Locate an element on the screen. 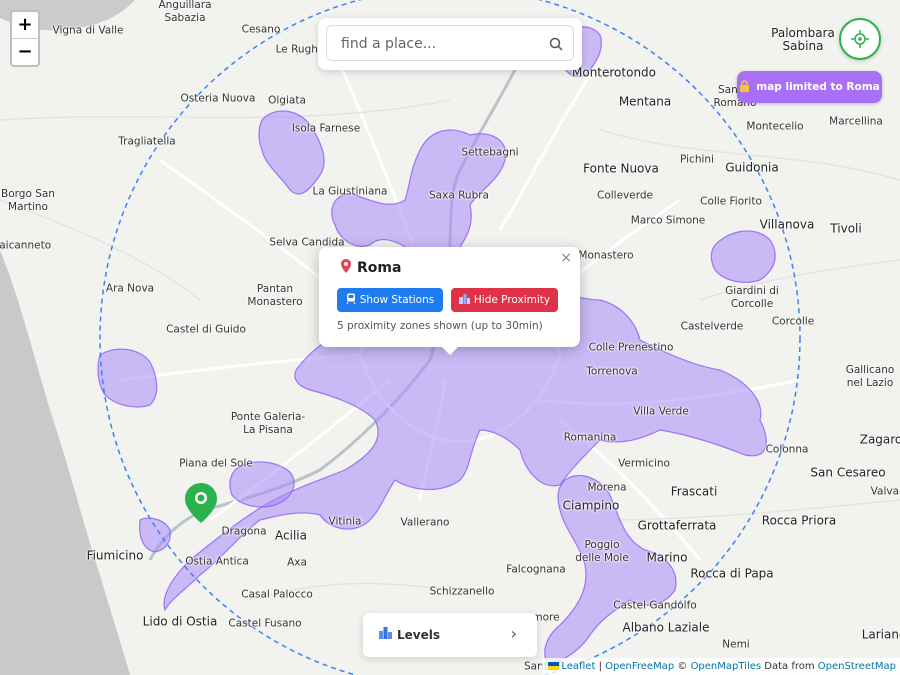 The width and height of the screenshot is (900, 675). crosshair-icon is located at coordinates (860, 39).